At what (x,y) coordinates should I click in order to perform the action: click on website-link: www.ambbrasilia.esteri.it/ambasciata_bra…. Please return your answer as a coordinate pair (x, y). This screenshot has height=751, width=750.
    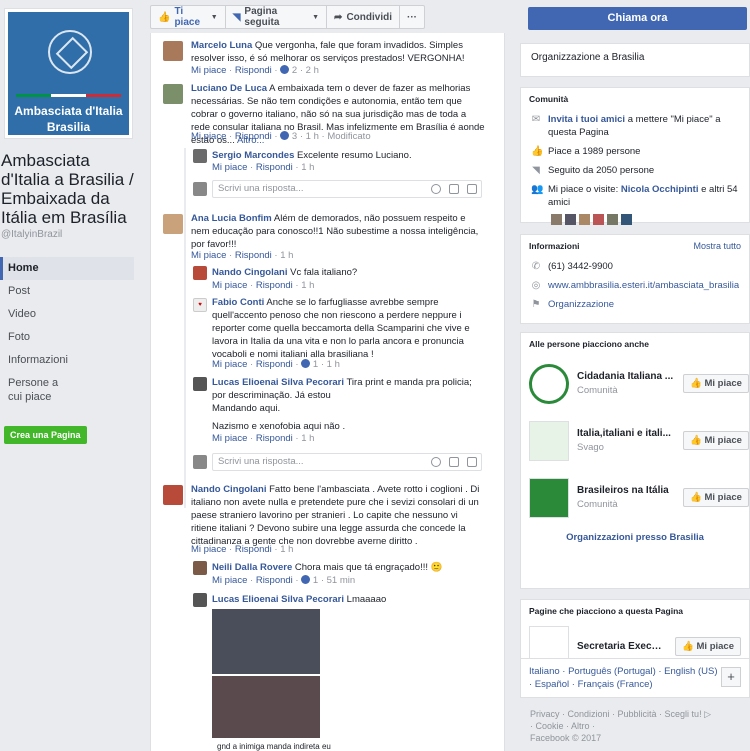
    Looking at the image, I should click on (643, 285).